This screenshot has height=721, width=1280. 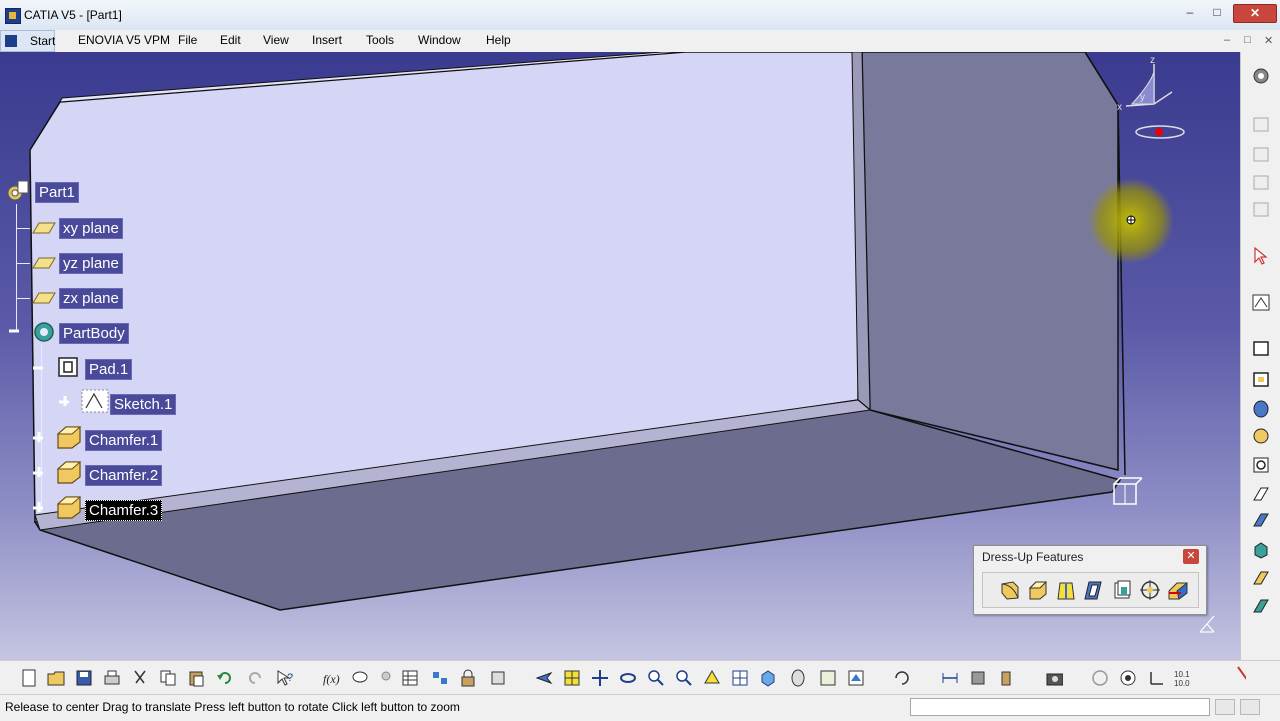 What do you see at coordinates (124, 440) in the screenshot?
I see `tree-node-chamfer-1: Chamfer.1` at bounding box center [124, 440].